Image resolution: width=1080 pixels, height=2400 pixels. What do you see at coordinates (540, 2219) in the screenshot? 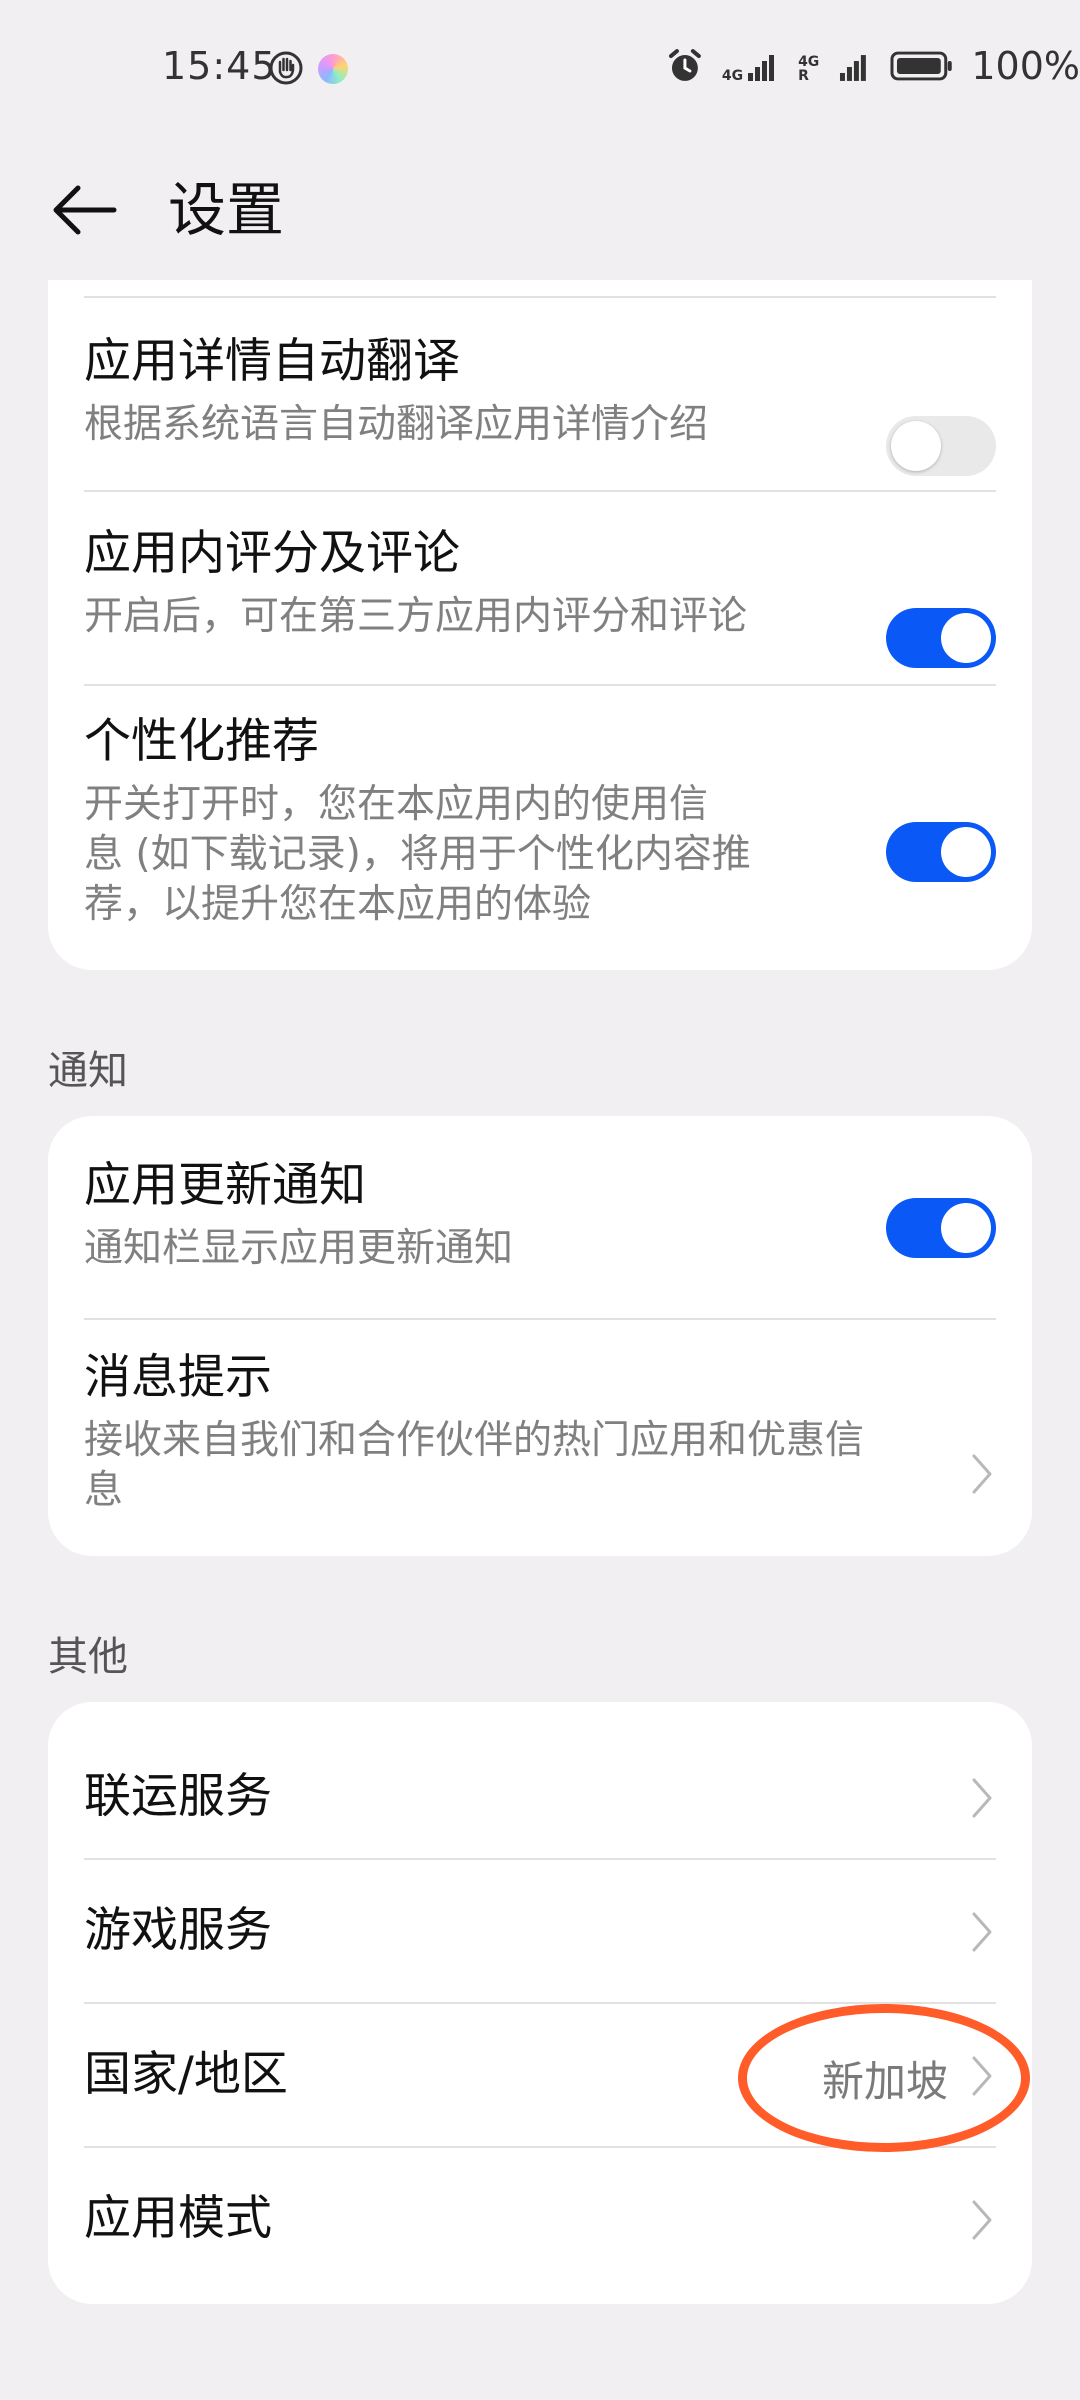
I see `setting-app-mode: 应用模式` at bounding box center [540, 2219].